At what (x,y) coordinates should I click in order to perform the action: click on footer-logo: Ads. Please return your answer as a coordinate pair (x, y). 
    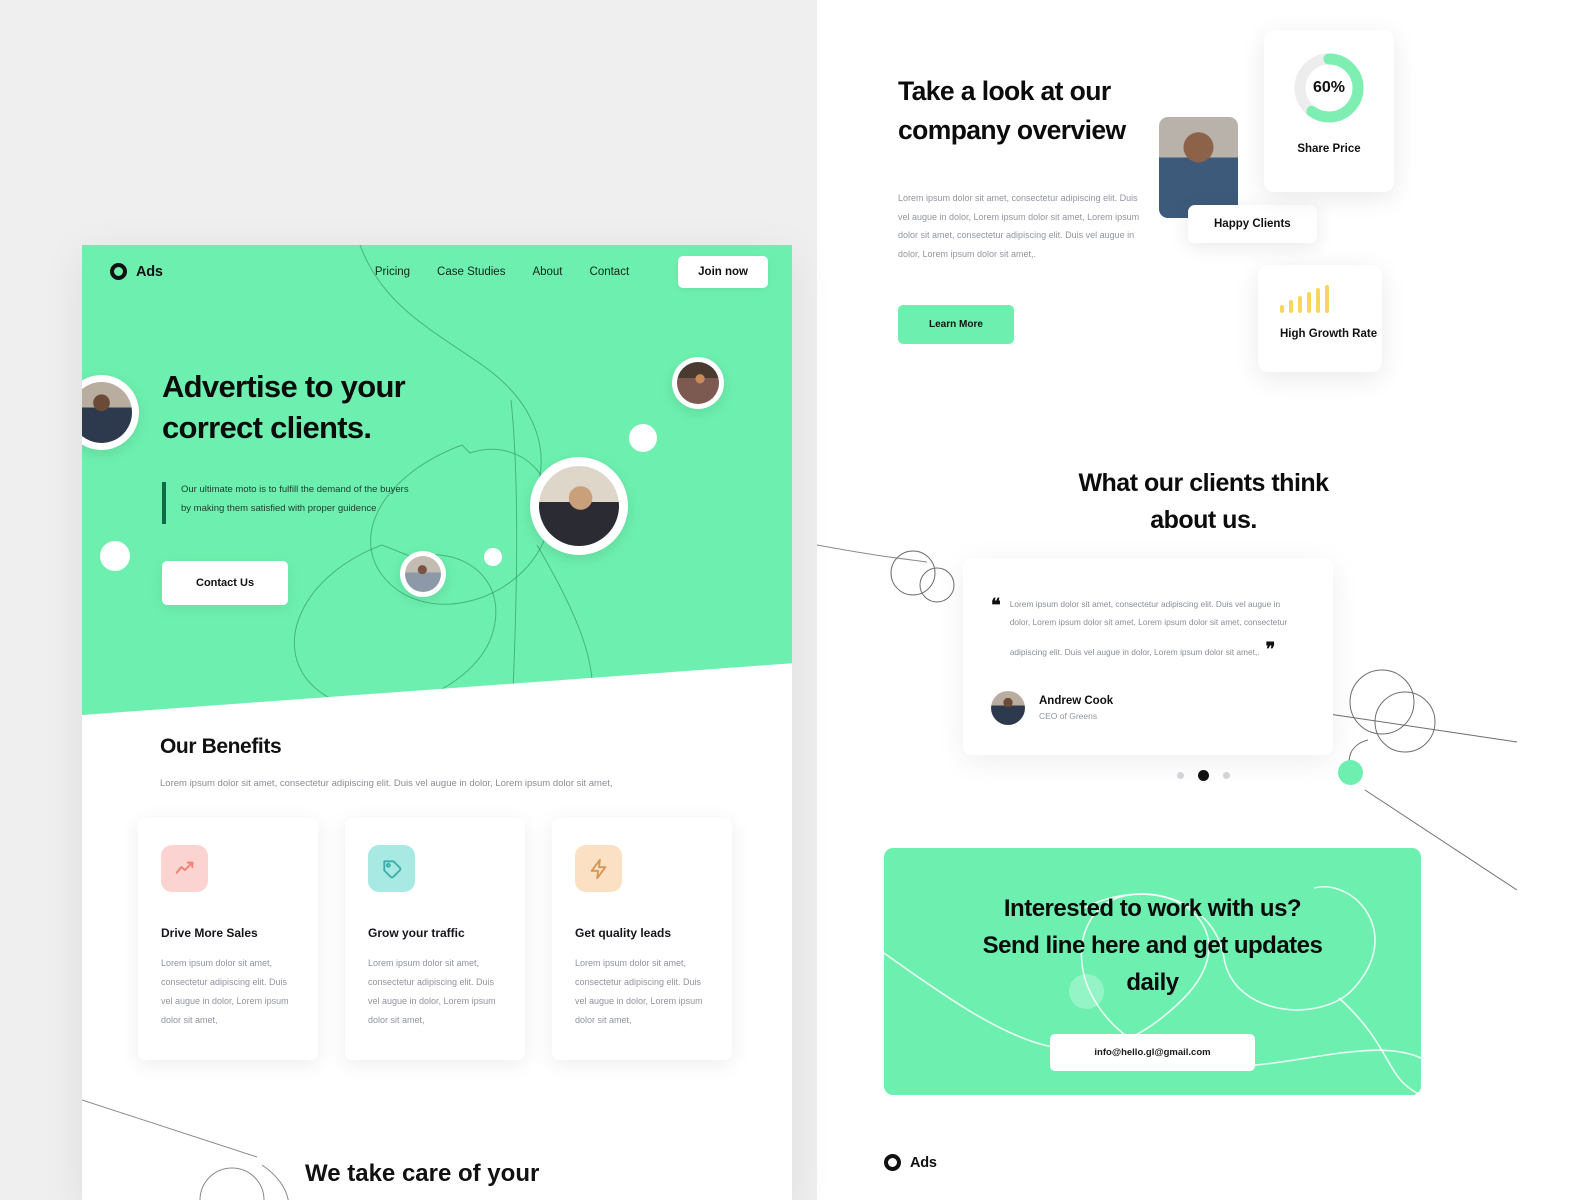
    Looking at the image, I should click on (910, 1162).